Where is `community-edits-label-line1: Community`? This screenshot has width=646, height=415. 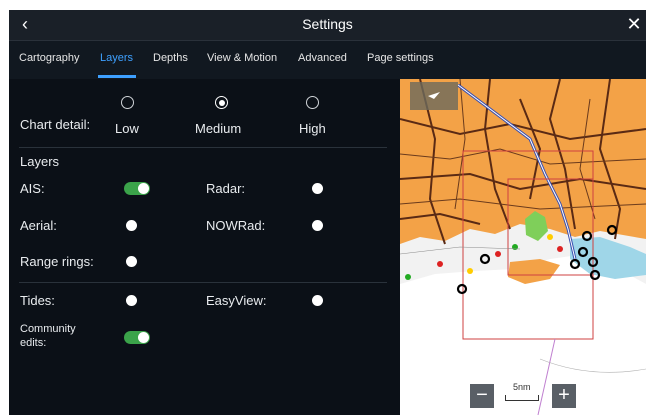 community-edits-label-line1: Community is located at coordinates (48, 329).